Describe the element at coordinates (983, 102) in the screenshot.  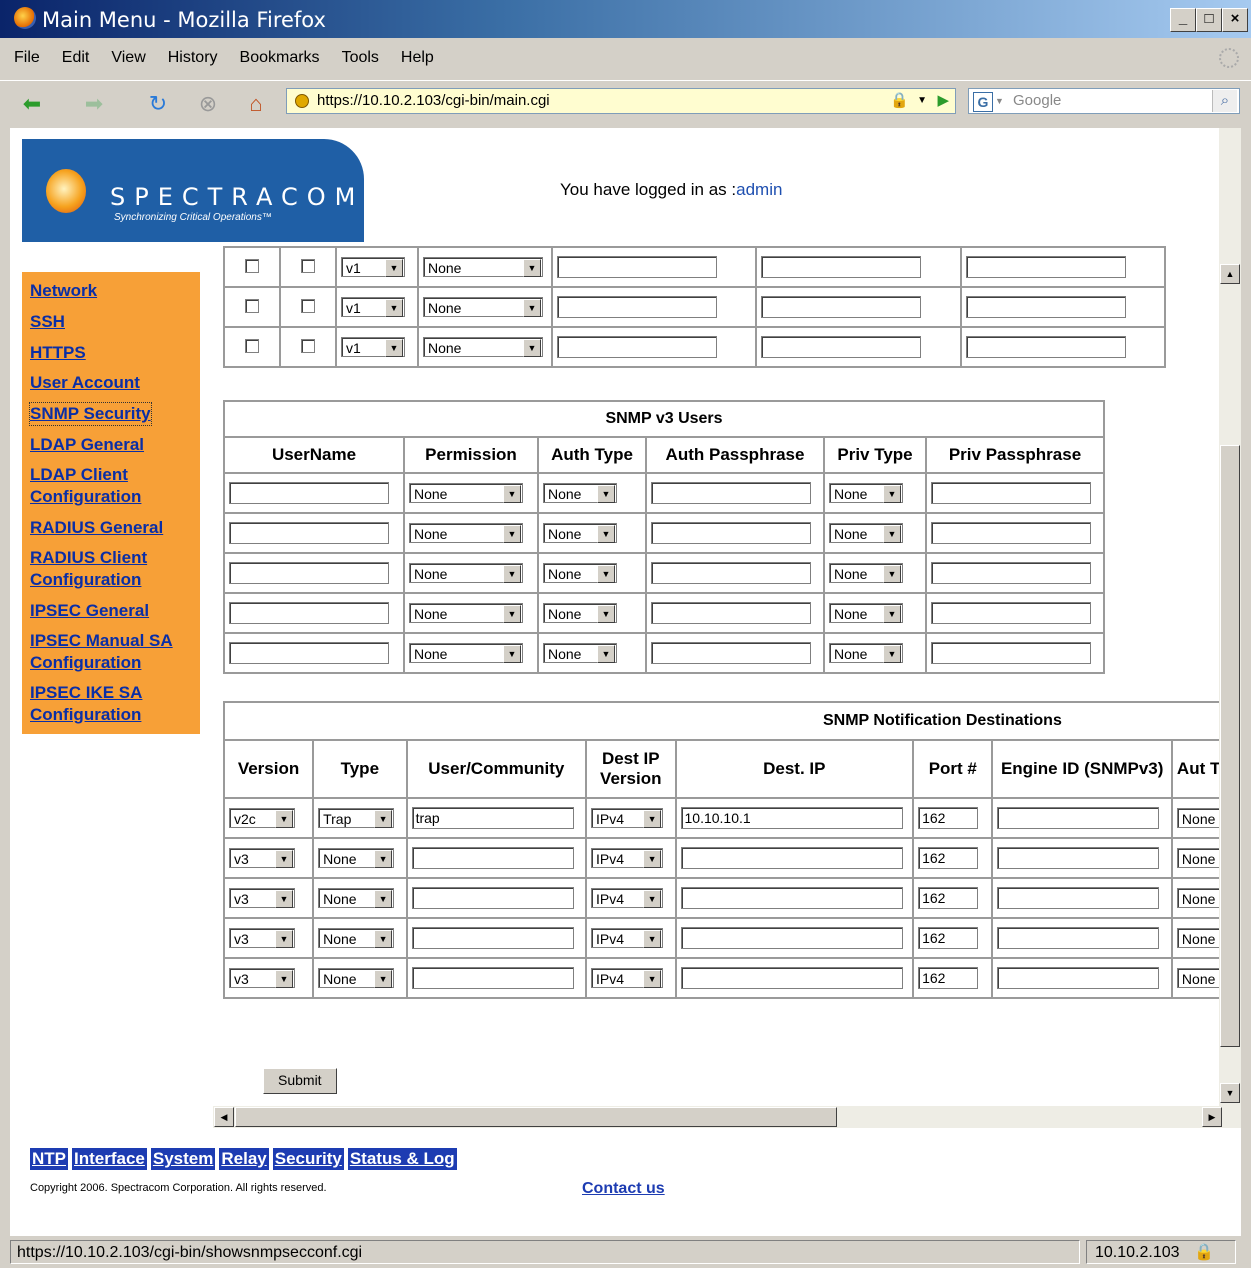
I see `google-engine-icon: G` at that location.